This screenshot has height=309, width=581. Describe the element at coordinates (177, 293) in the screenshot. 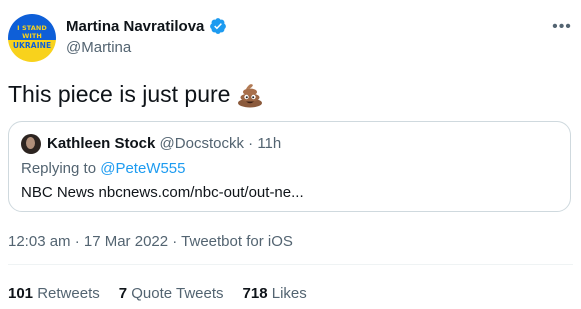

I see `quote-tweets-label: Quote Tweets` at that location.